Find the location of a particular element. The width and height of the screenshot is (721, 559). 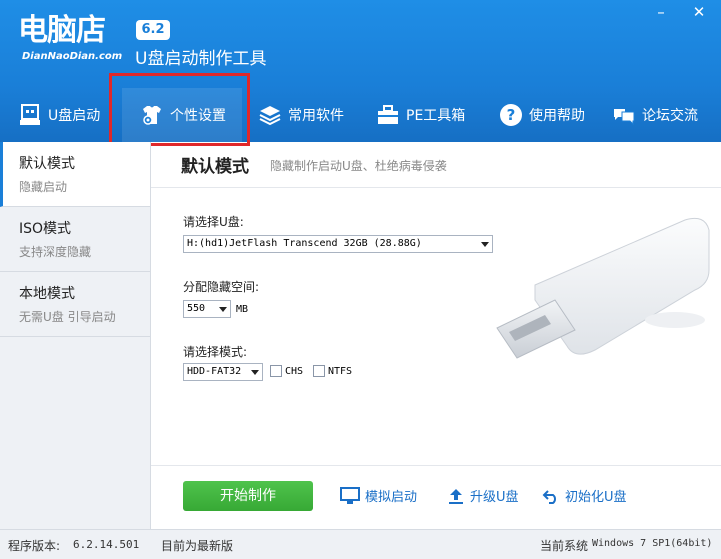

sidebar-item-desc: 支持深度隐藏 is located at coordinates (55, 252).